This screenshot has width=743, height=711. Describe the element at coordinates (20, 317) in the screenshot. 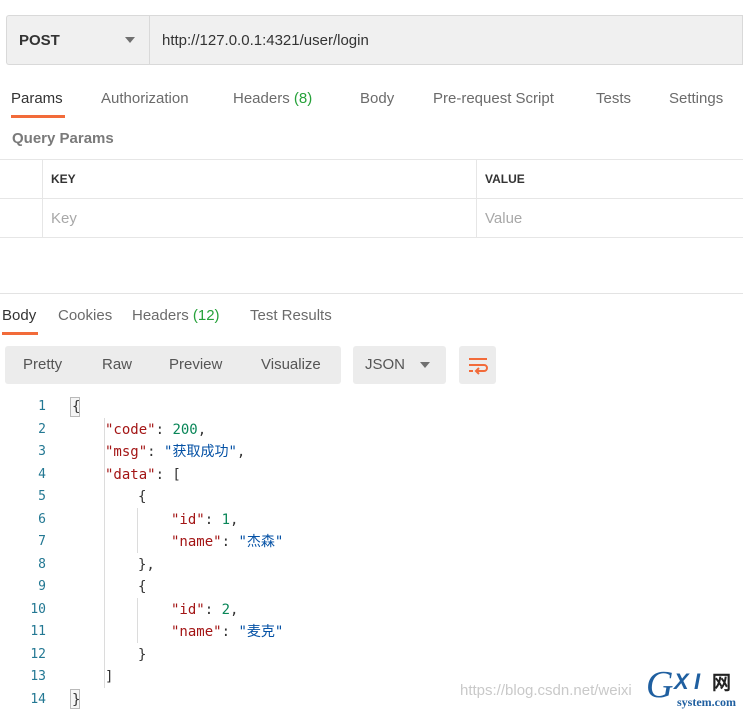

I see `response-tab-body: Body` at that location.